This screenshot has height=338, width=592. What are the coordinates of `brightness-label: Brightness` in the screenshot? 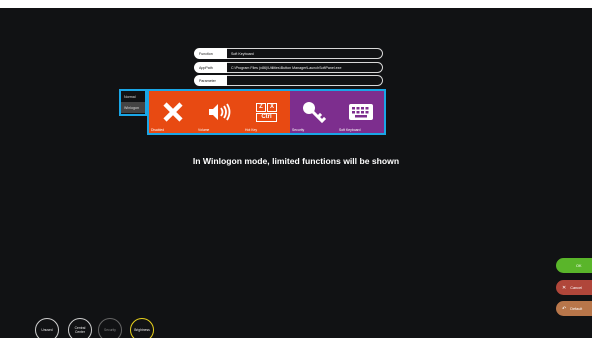 It's located at (142, 330).